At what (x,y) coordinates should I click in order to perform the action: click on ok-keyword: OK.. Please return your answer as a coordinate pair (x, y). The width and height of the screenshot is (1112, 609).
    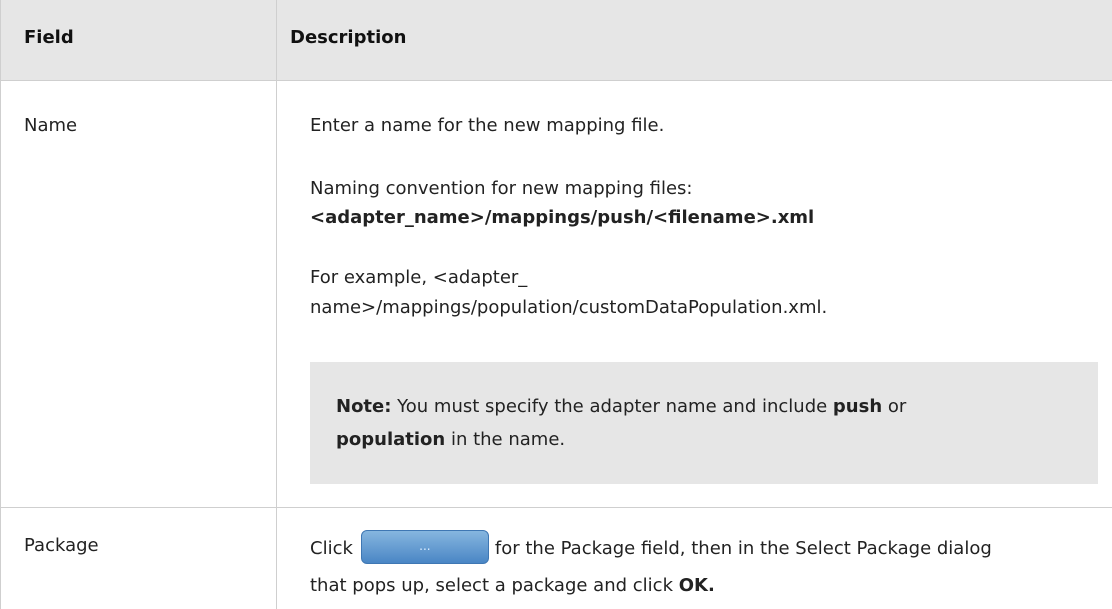
    Looking at the image, I should click on (696, 585).